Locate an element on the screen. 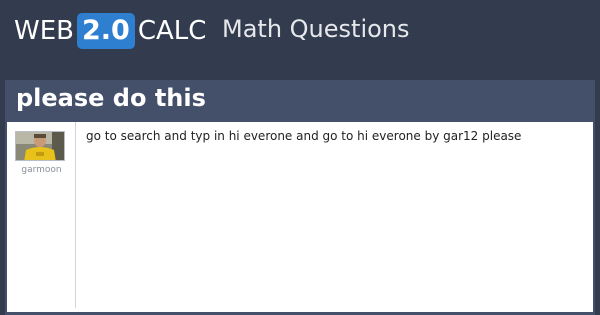 The width and height of the screenshot is (600, 315). logo-text-web: WEB is located at coordinates (44, 31).